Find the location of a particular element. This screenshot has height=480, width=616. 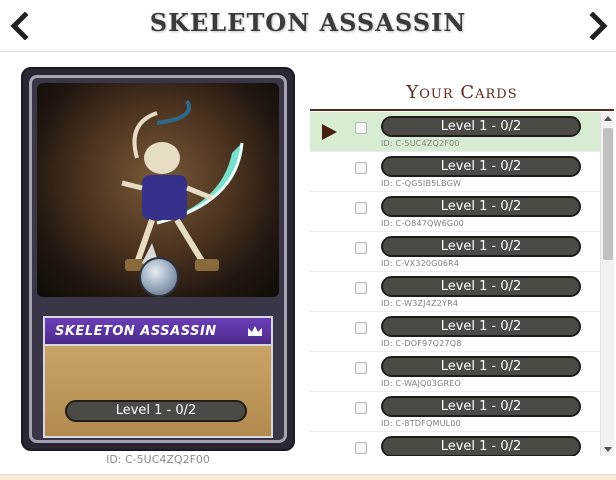

card-row: Level 1 - 0/2 ID: C-VX320G06R4 is located at coordinates (455, 252).